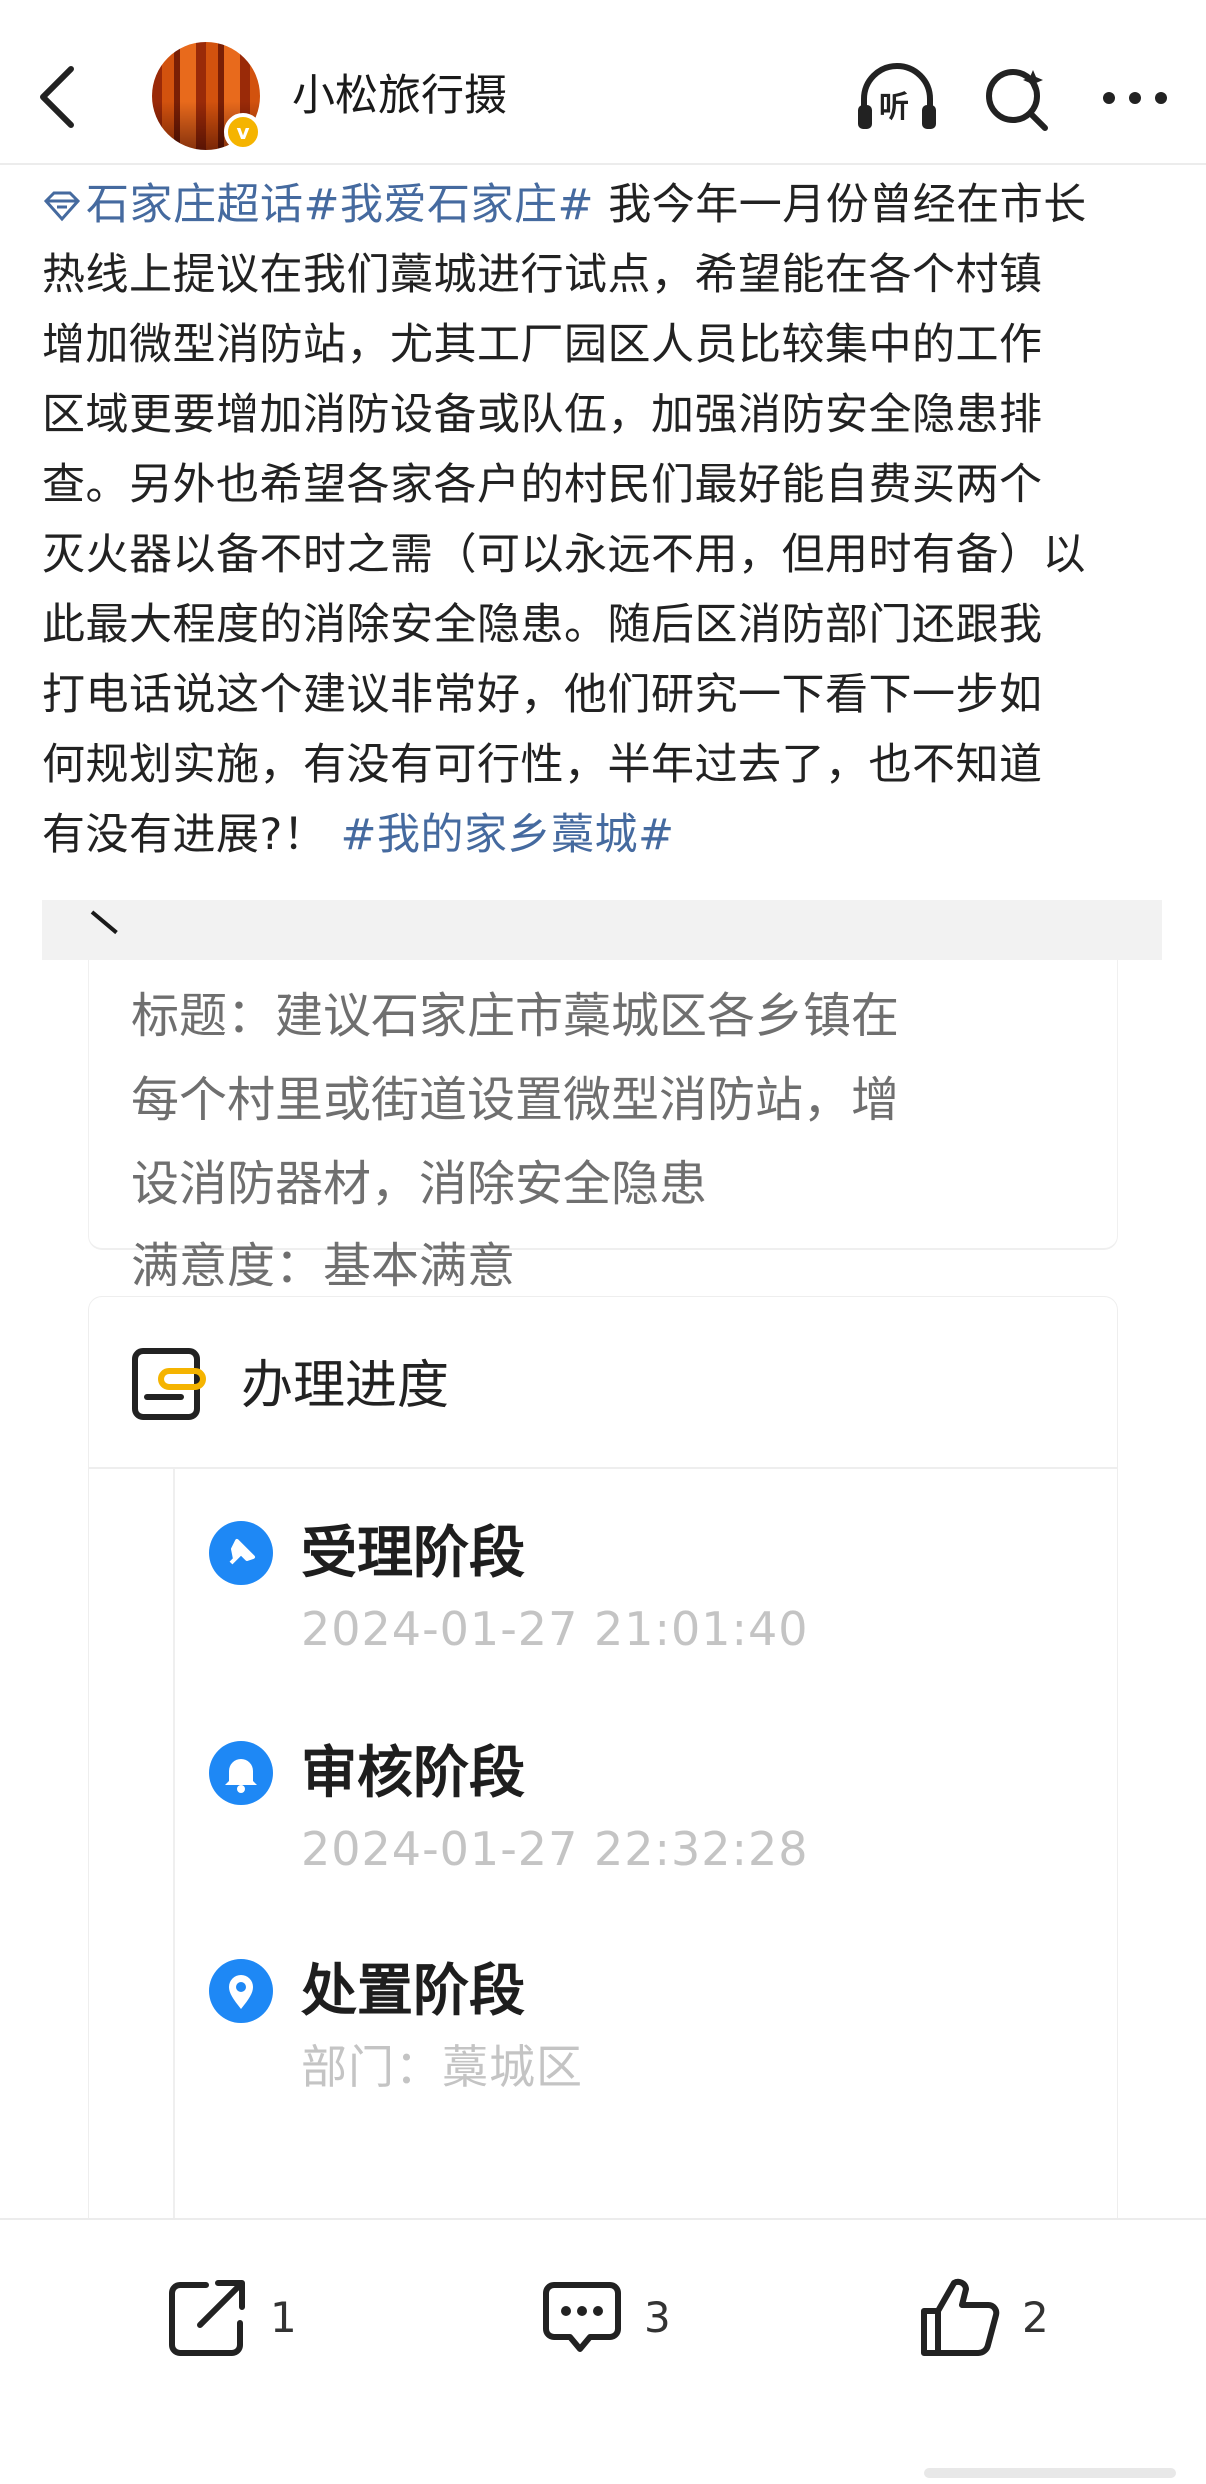 This screenshot has height=2484, width=1206. I want to click on post-line: 增加微型消防站，尤其工厂园区人员比较集中的工作, so click(542, 345).